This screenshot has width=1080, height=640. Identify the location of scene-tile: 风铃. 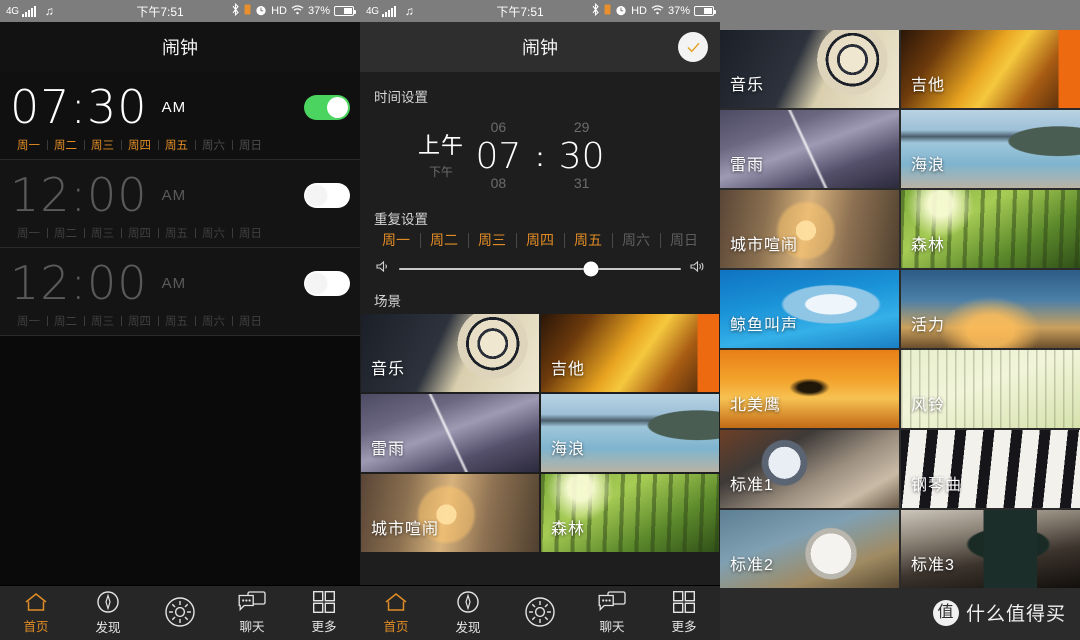
(990, 389).